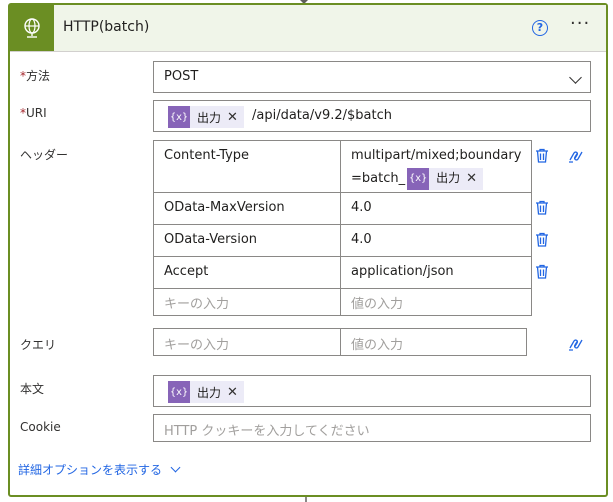 This screenshot has width=613, height=502. I want to click on cookie-input: HTTP クッキーを入力してください, so click(372, 428).